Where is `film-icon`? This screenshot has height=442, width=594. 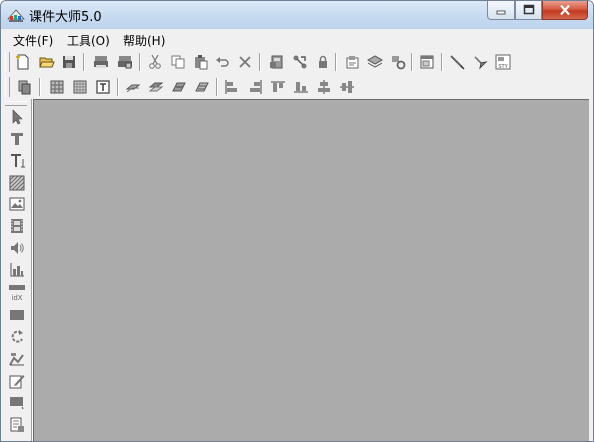 film-icon is located at coordinates (17, 226).